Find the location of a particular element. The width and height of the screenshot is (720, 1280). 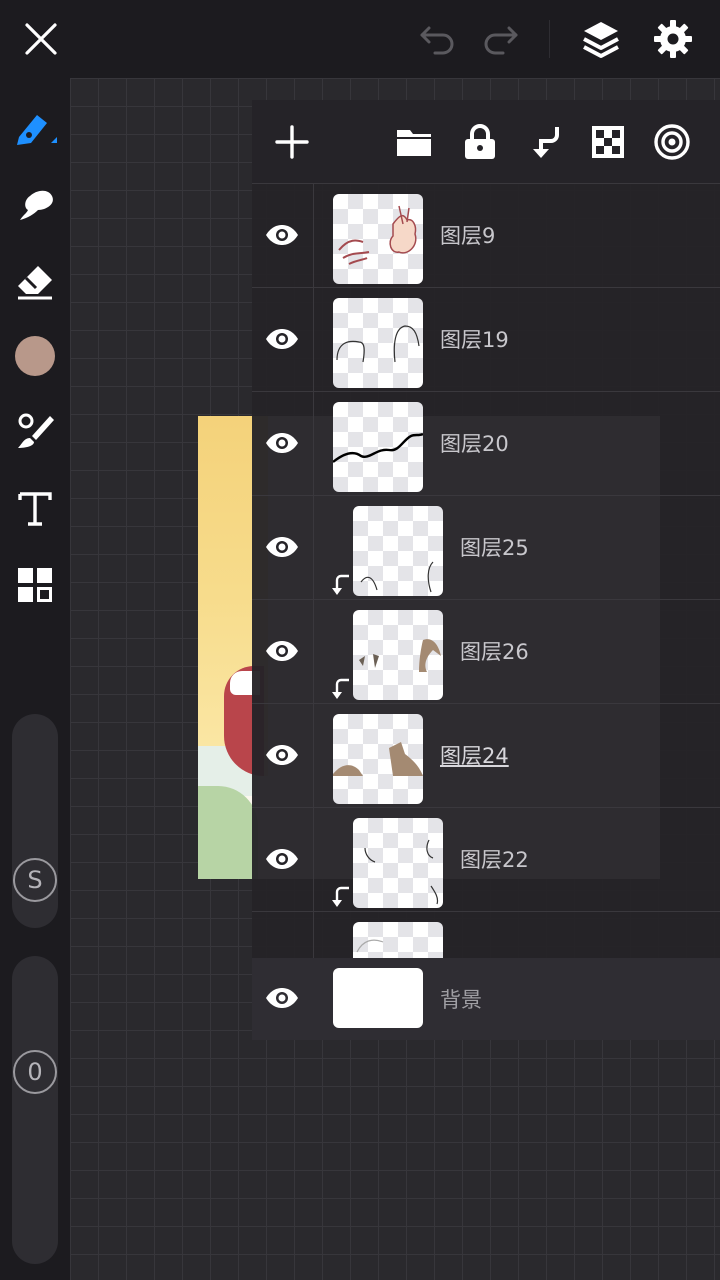

transform-tool-button is located at coordinates (35, 585).